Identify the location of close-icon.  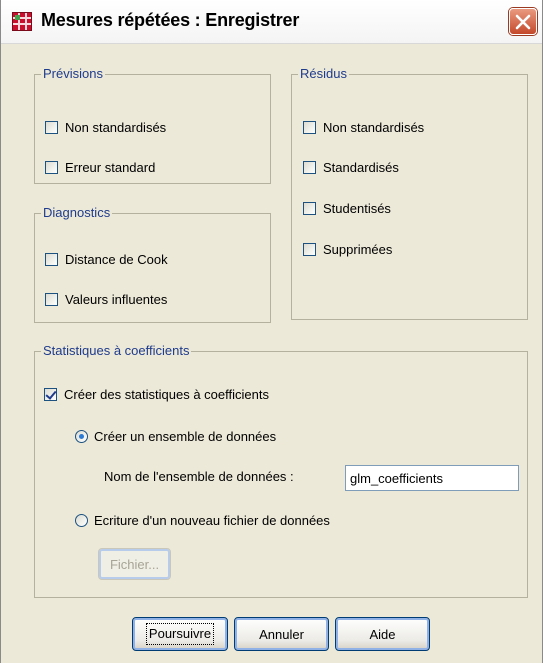
(523, 21).